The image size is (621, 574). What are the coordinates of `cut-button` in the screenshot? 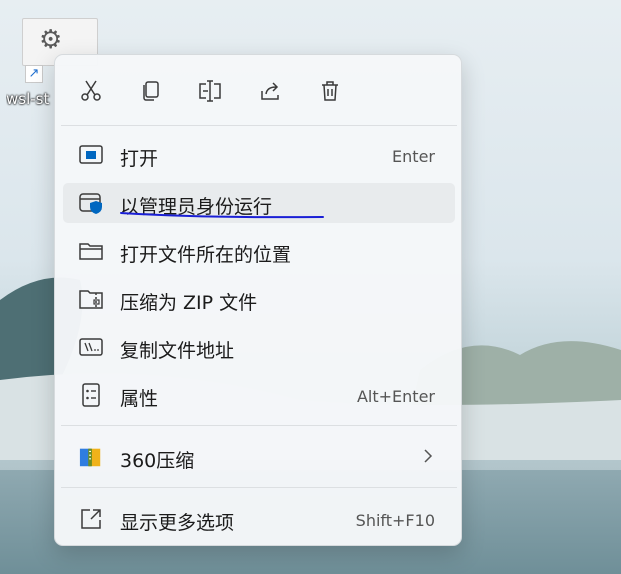 It's located at (91, 91).